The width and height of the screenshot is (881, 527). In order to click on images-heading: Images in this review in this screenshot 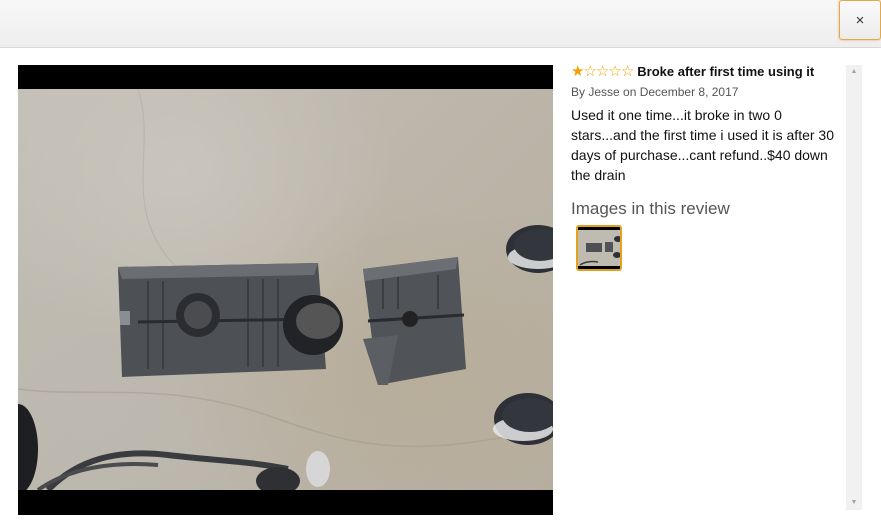, I will do `click(650, 208)`.